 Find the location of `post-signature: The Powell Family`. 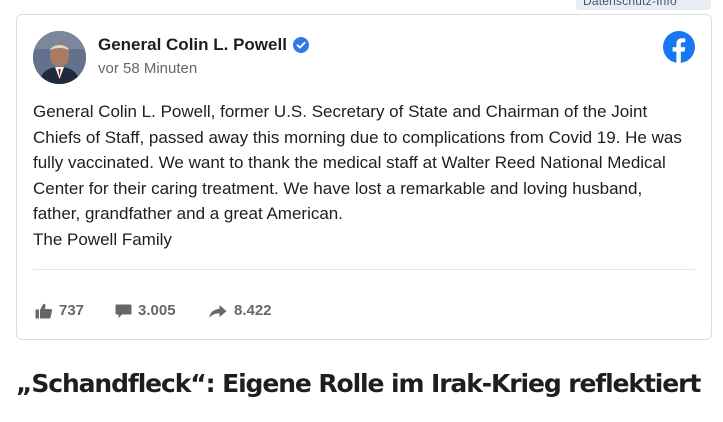

post-signature: The Powell Family is located at coordinates (102, 239).